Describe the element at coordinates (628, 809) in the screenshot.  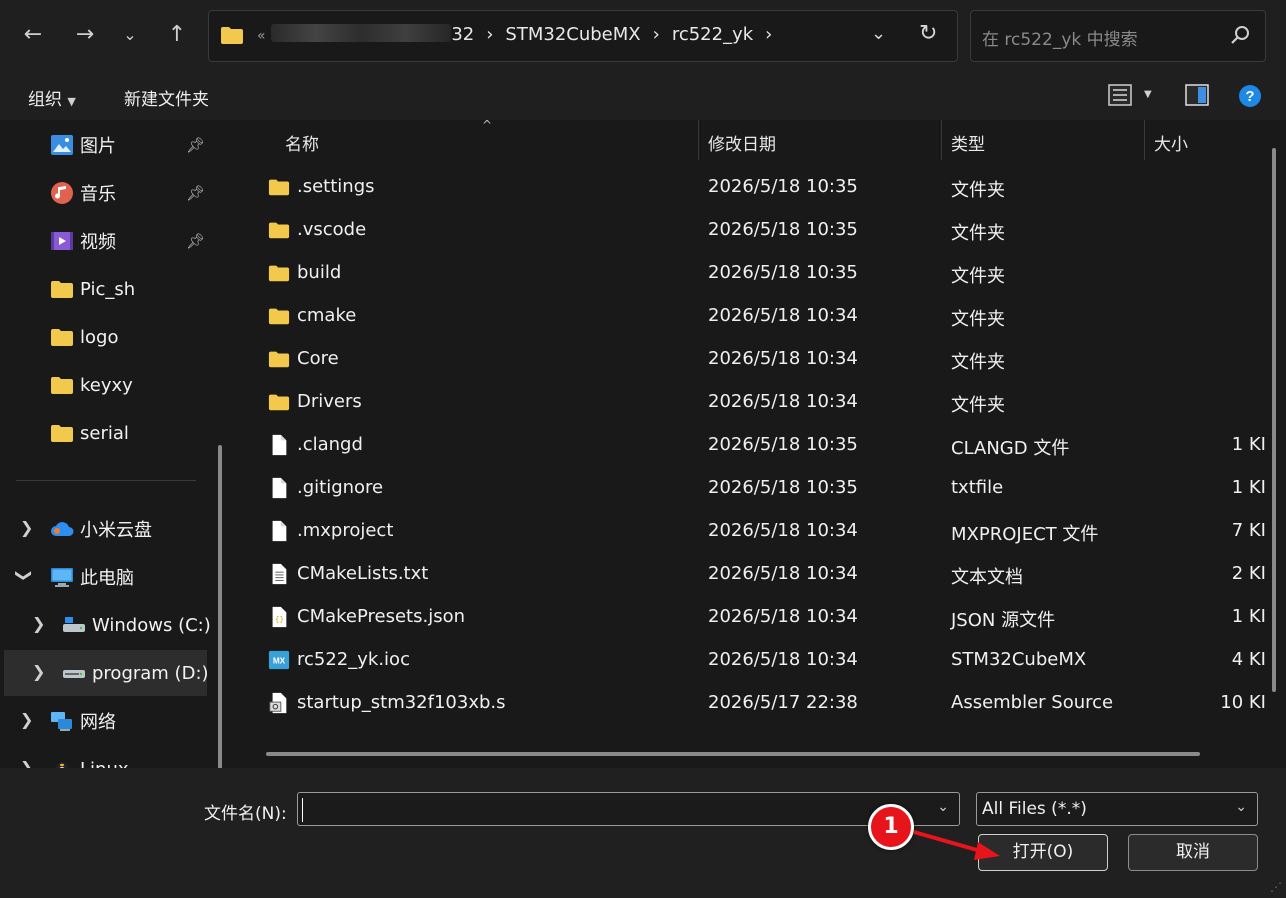
I see `filename-input: ⌄` at that location.